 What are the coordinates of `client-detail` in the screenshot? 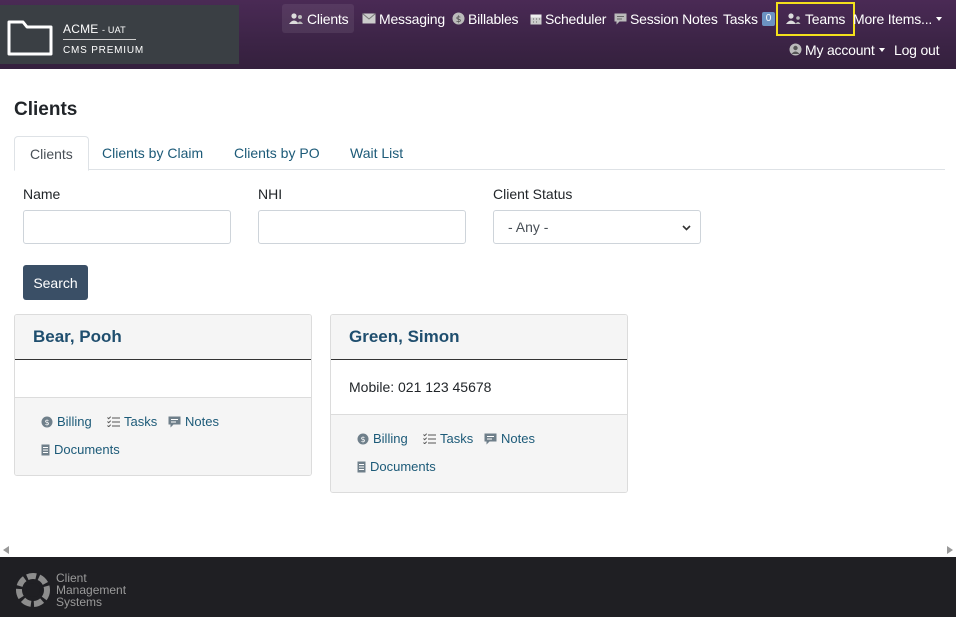 It's located at (163, 378).